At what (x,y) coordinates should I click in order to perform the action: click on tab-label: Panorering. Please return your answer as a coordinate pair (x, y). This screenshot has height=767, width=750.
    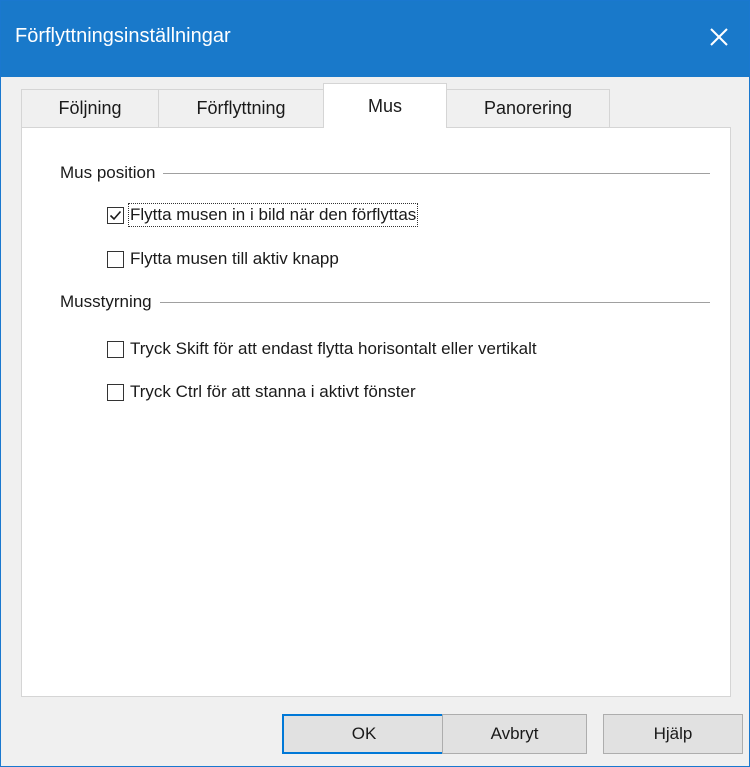
    Looking at the image, I should click on (528, 108).